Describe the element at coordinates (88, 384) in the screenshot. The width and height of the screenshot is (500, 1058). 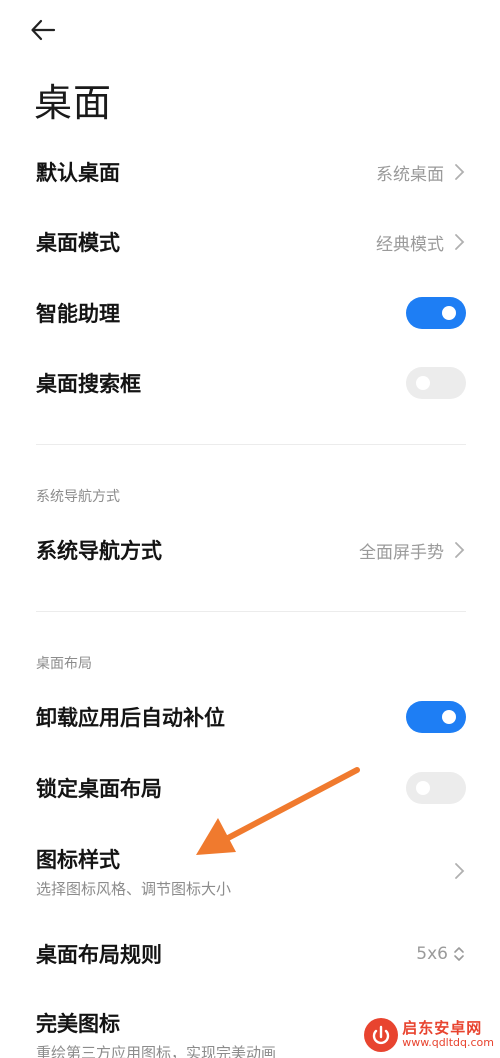
I see `search-bar-label: 桌面搜索框` at that location.